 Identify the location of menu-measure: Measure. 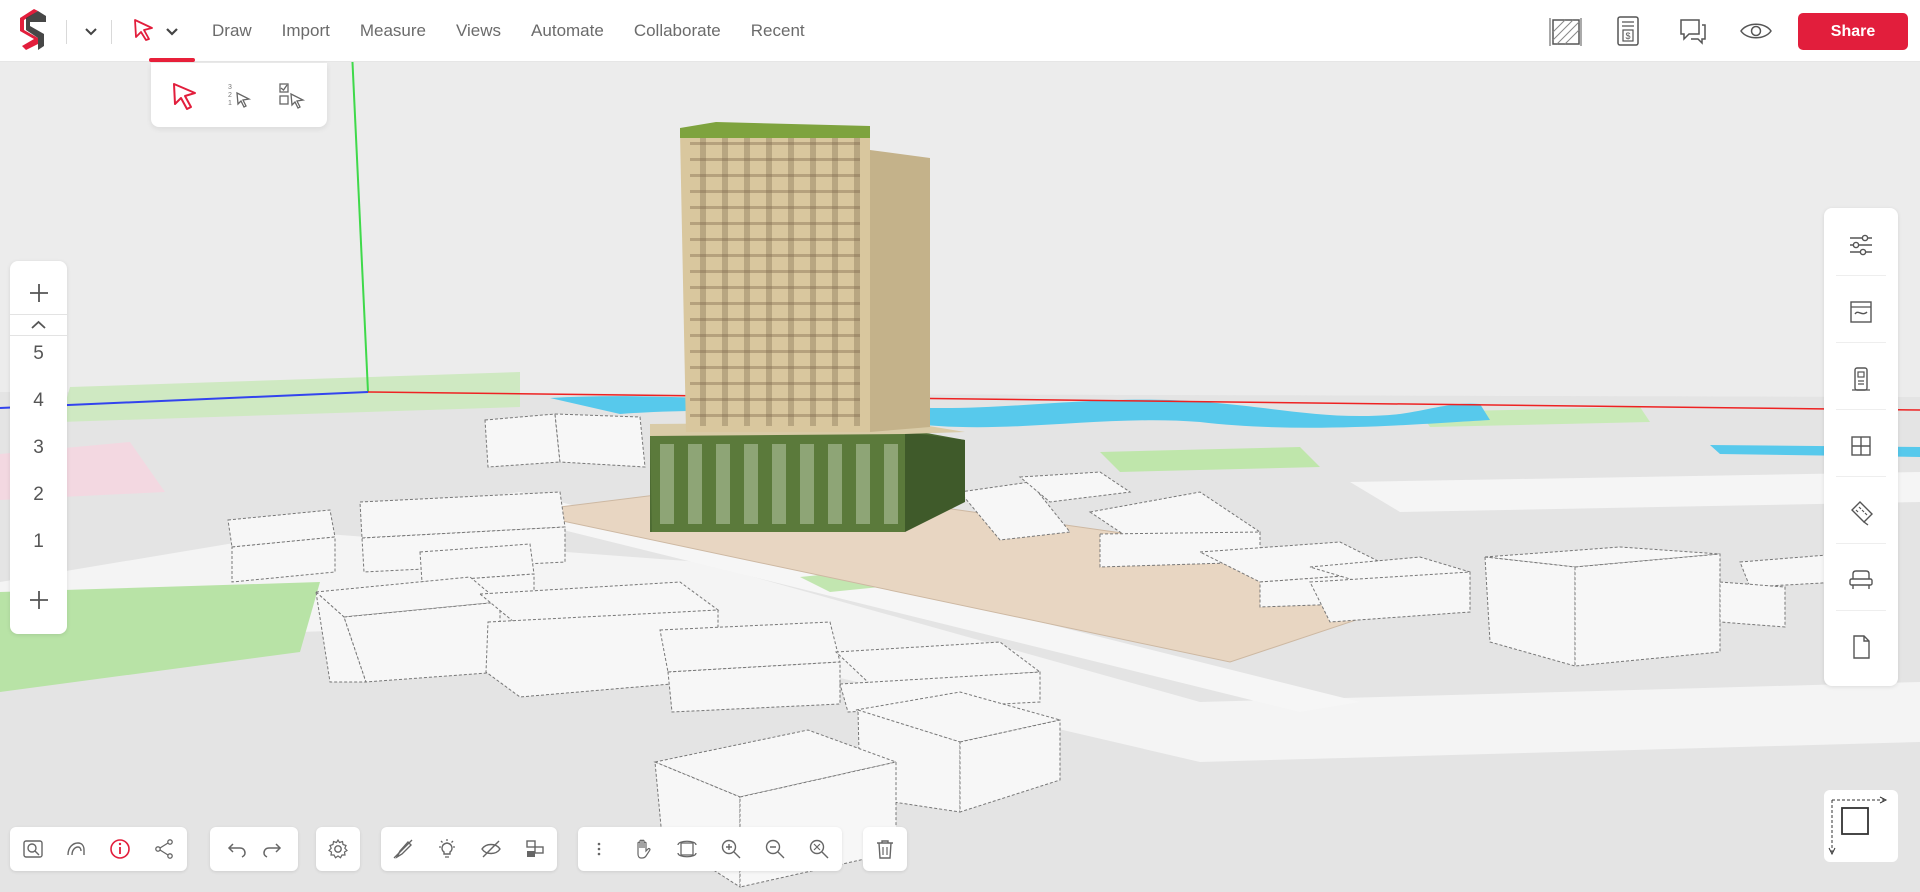
(393, 31).